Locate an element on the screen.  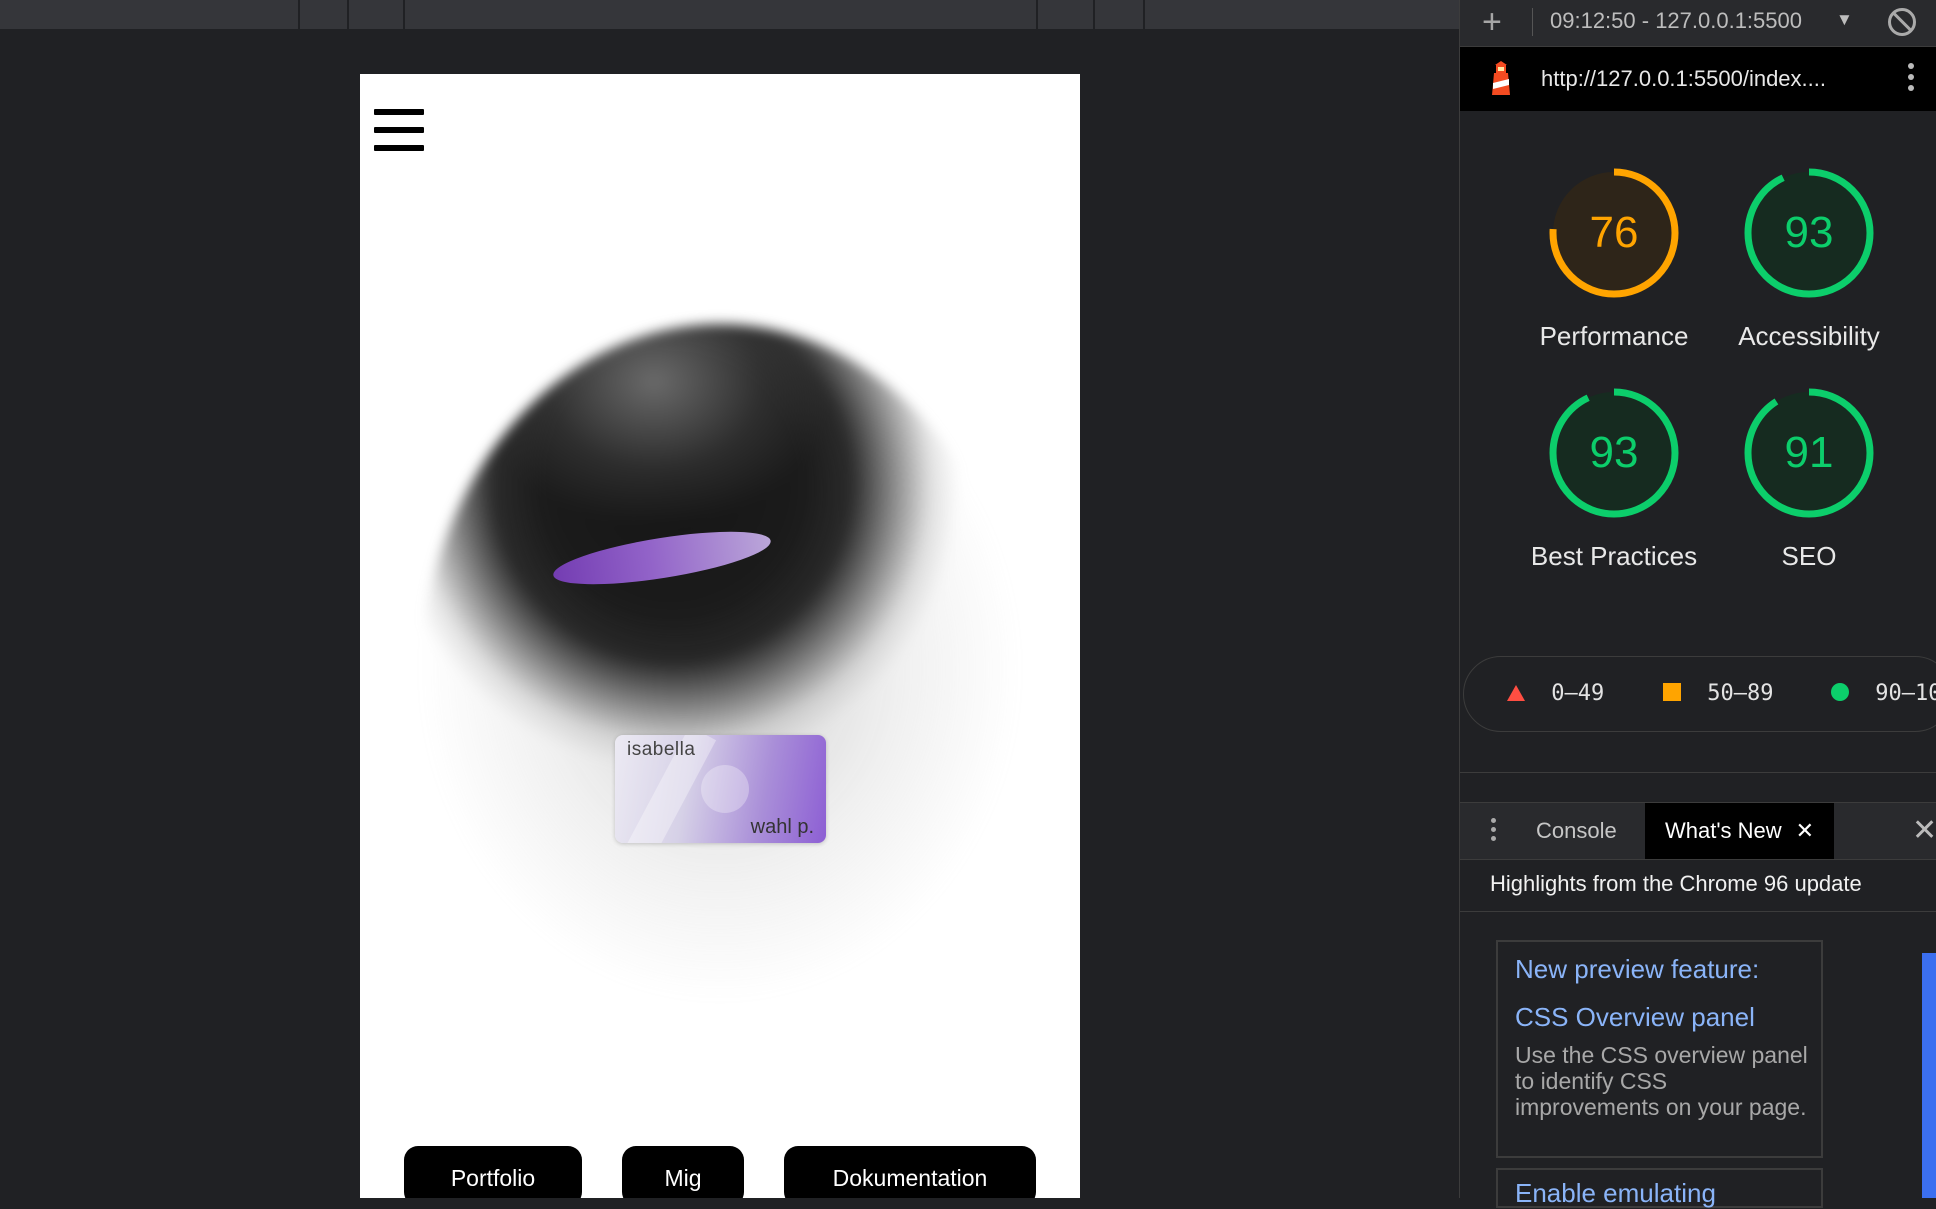
square-icon is located at coordinates (1672, 692).